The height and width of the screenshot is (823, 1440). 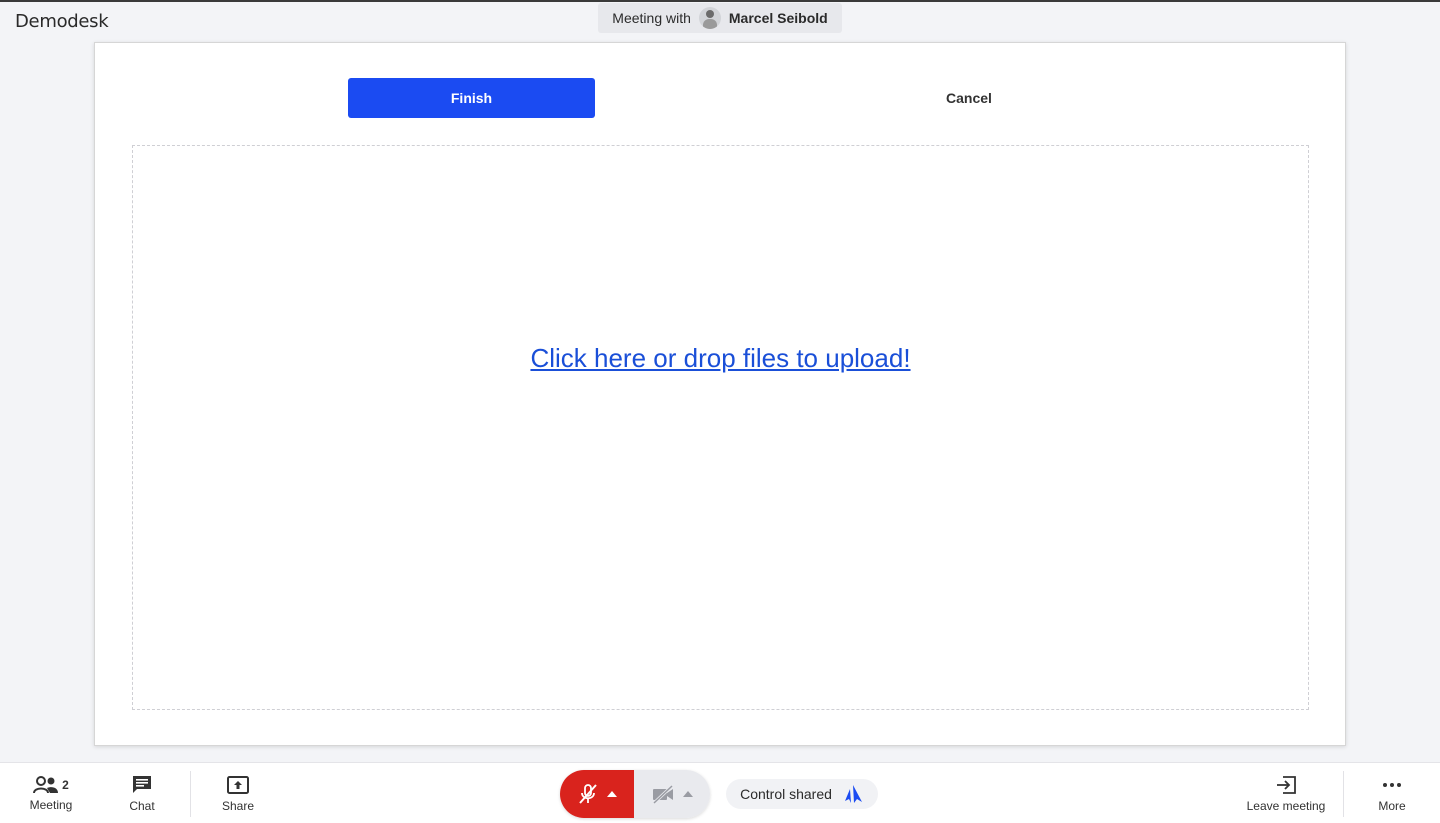 I want to click on more-label: More, so click(x=1392, y=805).